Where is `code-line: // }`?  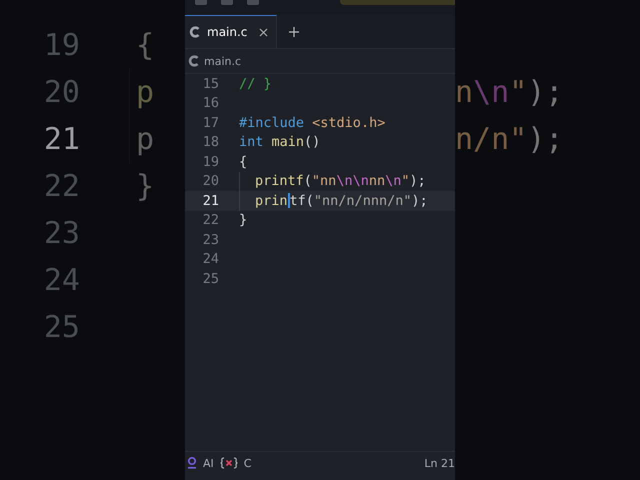
code-line: // } is located at coordinates (255, 84).